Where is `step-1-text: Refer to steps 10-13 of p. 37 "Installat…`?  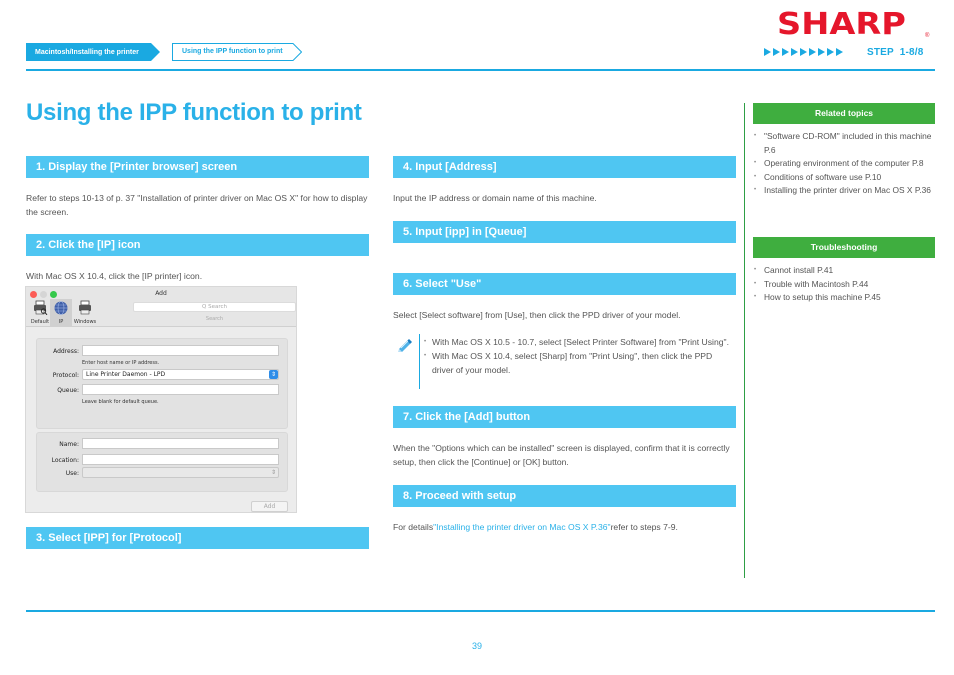
step-1-text: Refer to steps 10-13 of p. 37 "Installat… is located at coordinates (197, 205).